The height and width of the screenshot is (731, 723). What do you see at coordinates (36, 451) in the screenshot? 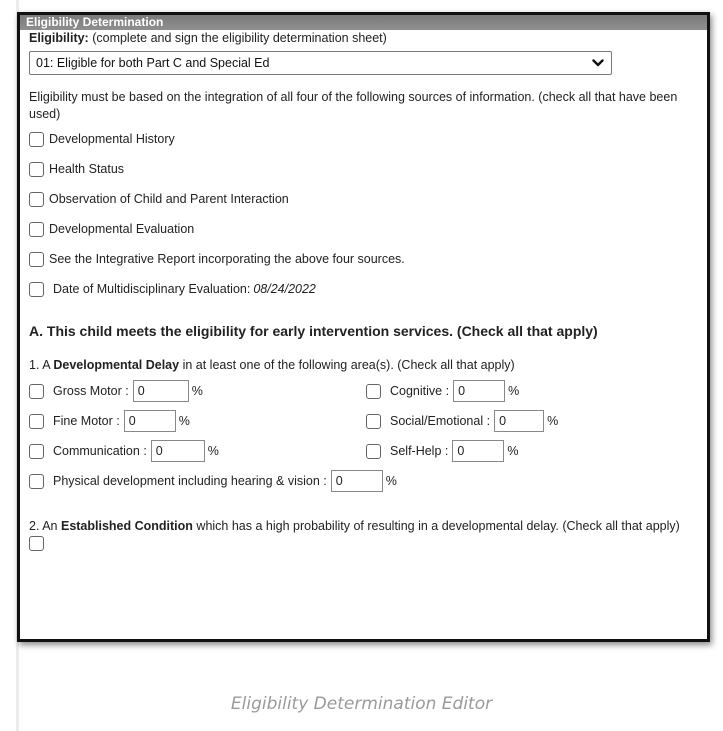
I see `communication-checkbox` at bounding box center [36, 451].